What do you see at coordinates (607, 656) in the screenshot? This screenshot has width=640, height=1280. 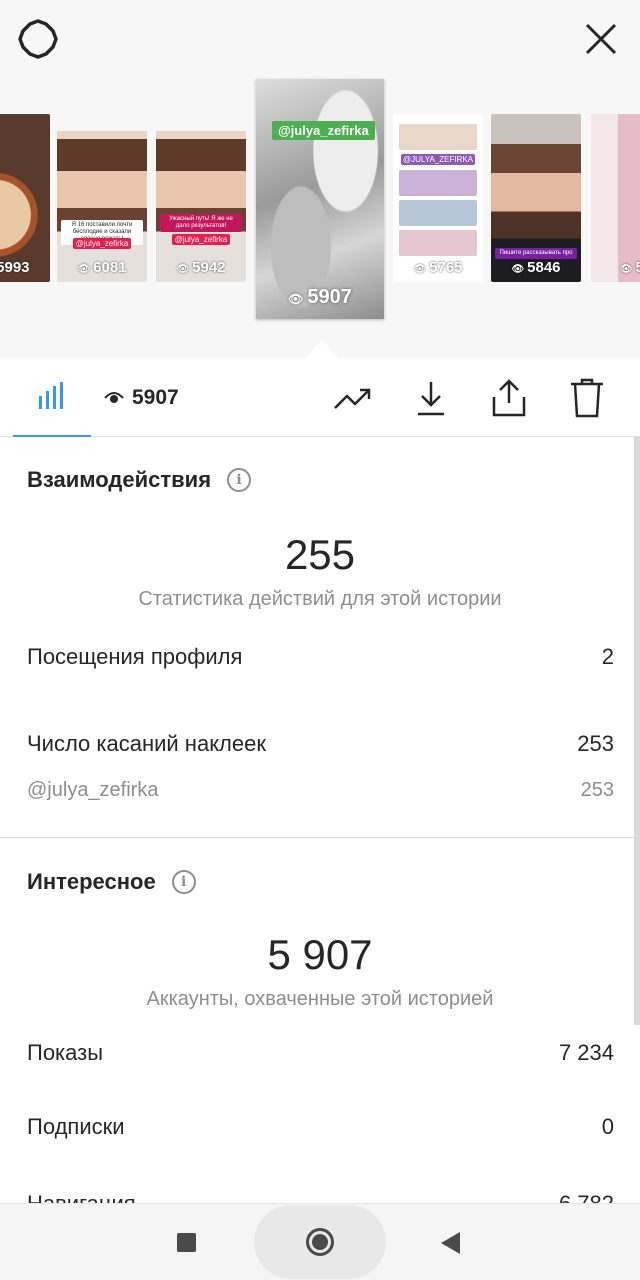 I see `stat-value: 2` at bounding box center [607, 656].